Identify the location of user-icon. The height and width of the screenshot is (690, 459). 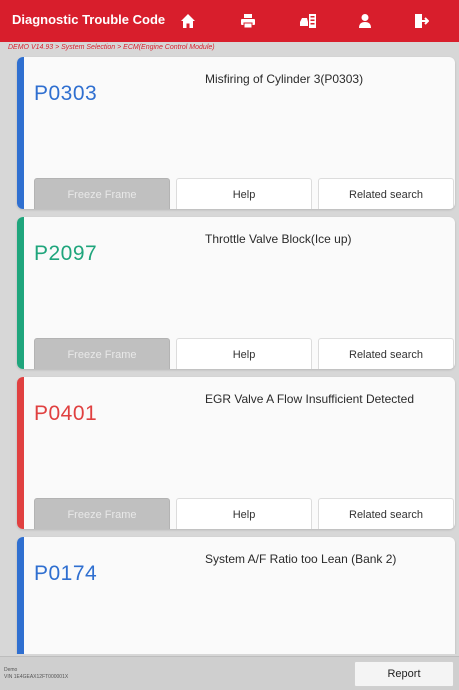
(365, 21).